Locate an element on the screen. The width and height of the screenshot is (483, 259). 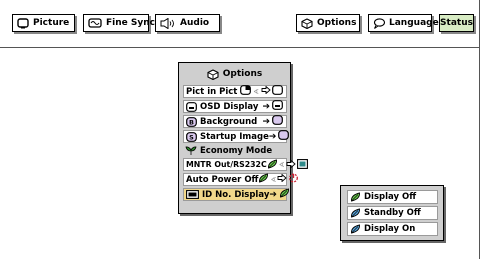
svg-text: B is located at coordinates (191, 122).